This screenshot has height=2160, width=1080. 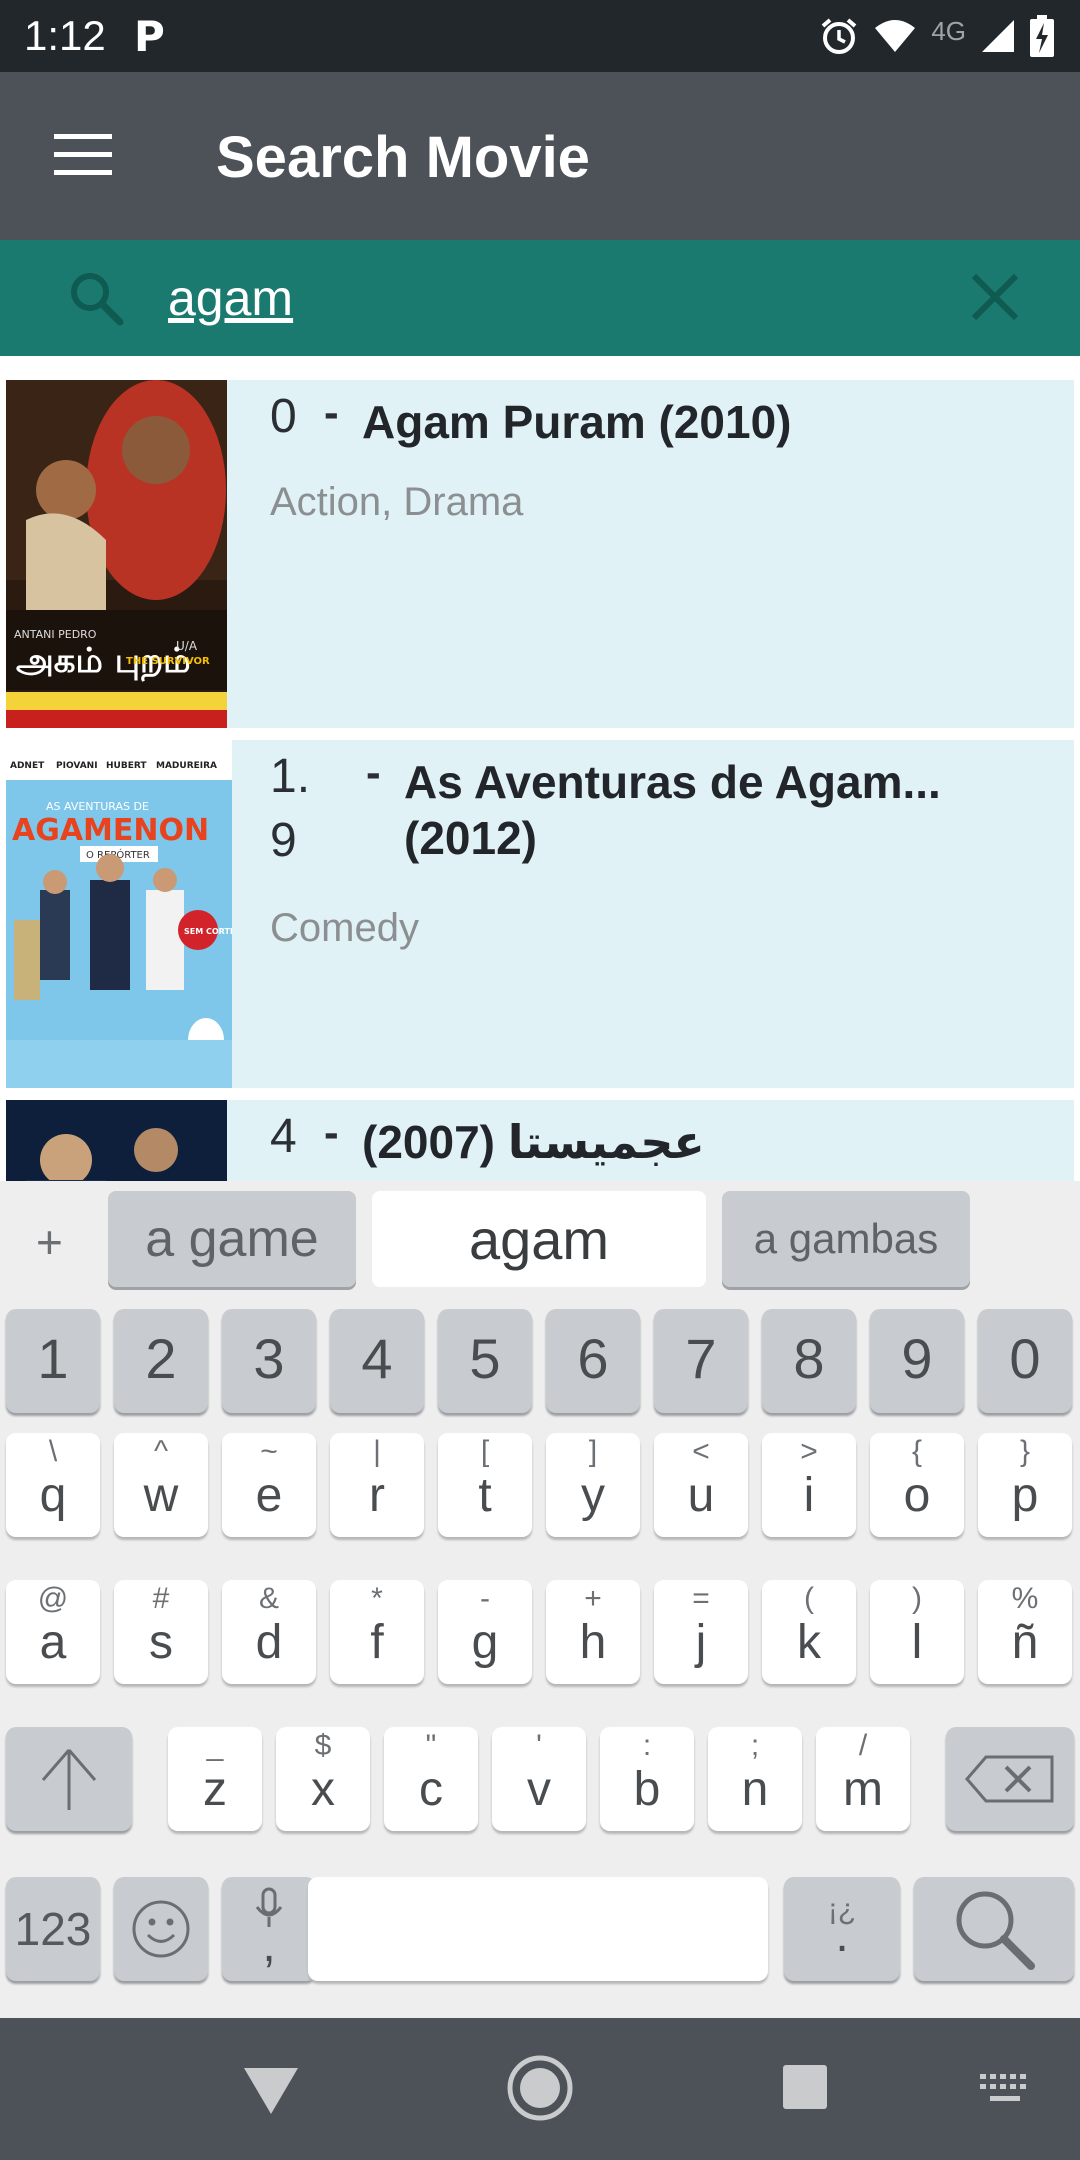 What do you see at coordinates (53, 1929) in the screenshot?
I see `symbols-key: 123` at bounding box center [53, 1929].